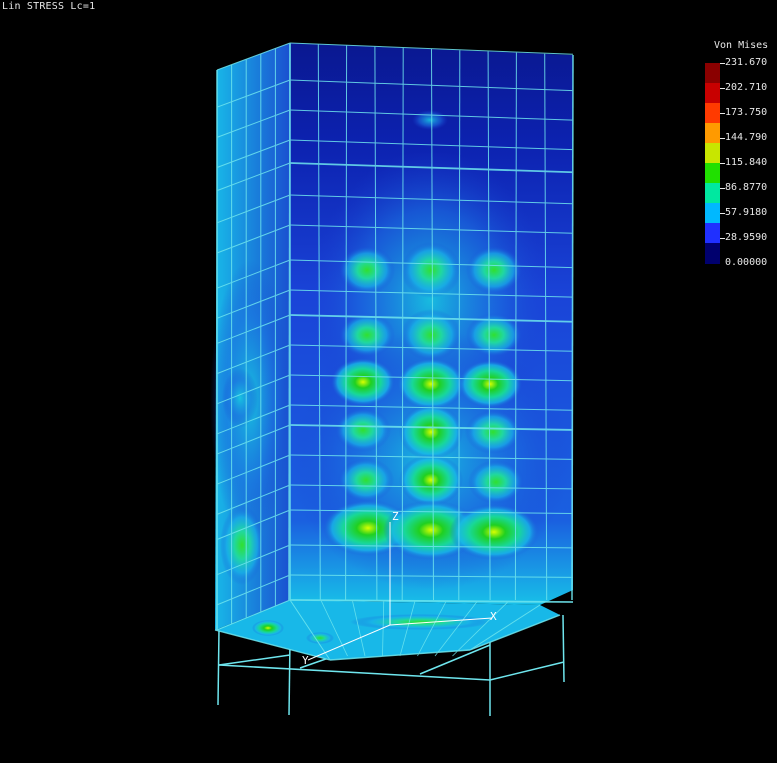  Describe the element at coordinates (493, 616) in the screenshot. I see `axis-x-label: X` at that location.